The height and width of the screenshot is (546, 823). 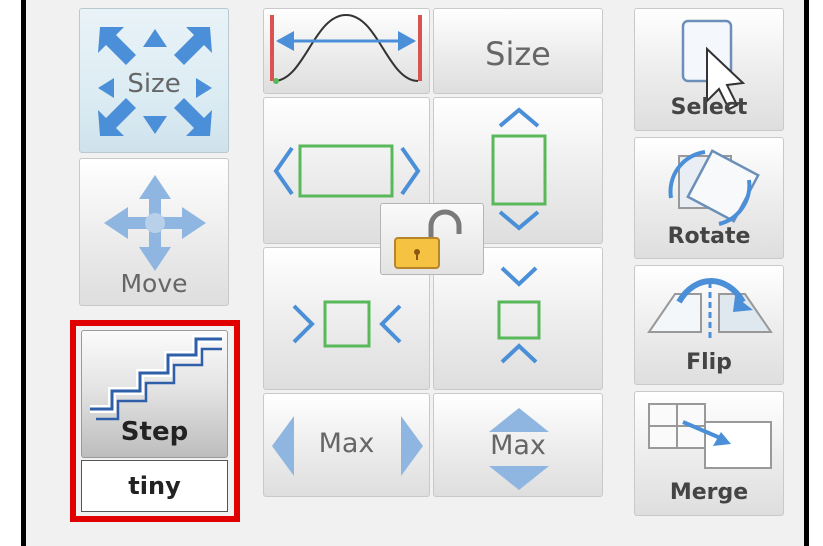 What do you see at coordinates (709, 69) in the screenshot?
I see `select-button: Select` at bounding box center [709, 69].